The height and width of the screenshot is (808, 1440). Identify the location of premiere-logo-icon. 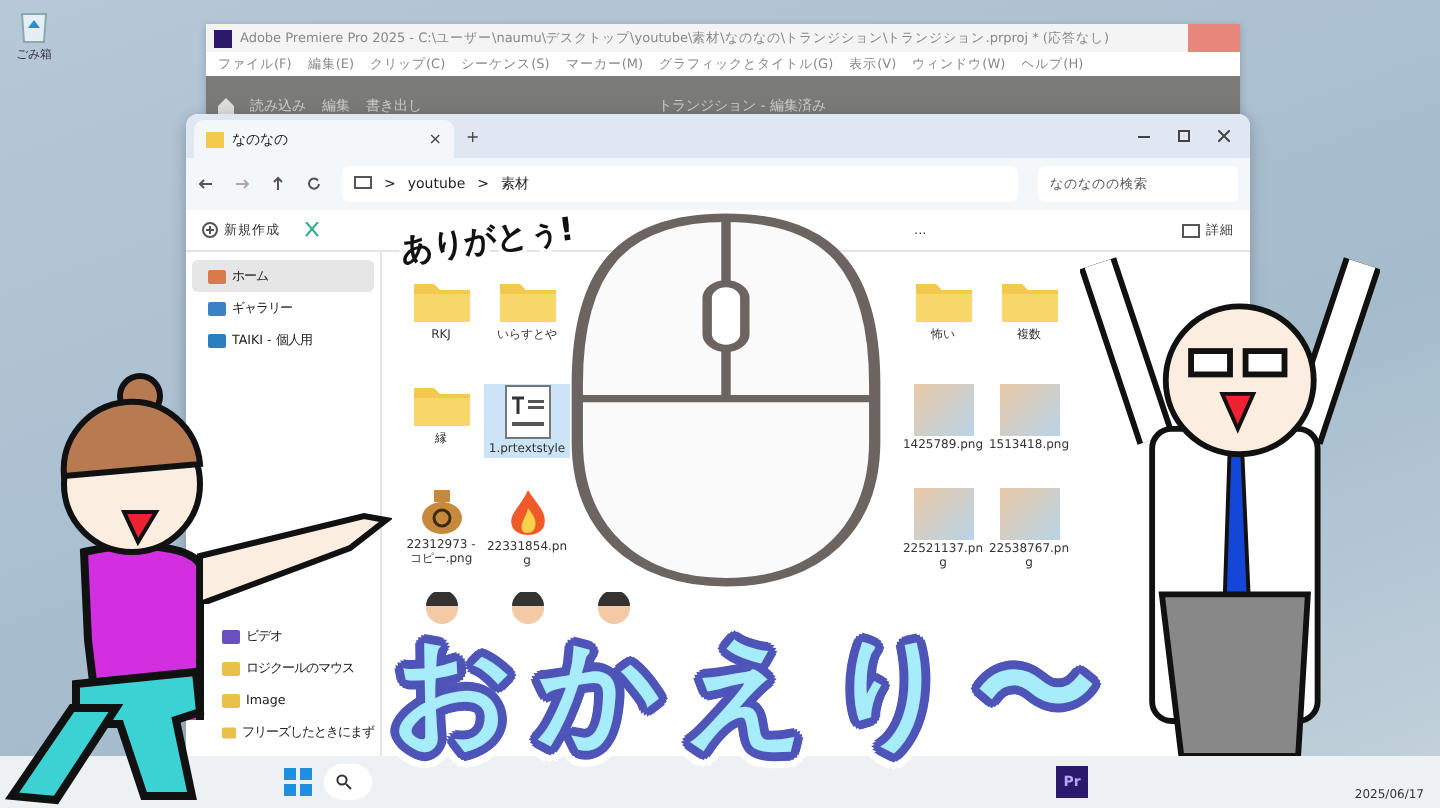
(223, 38).